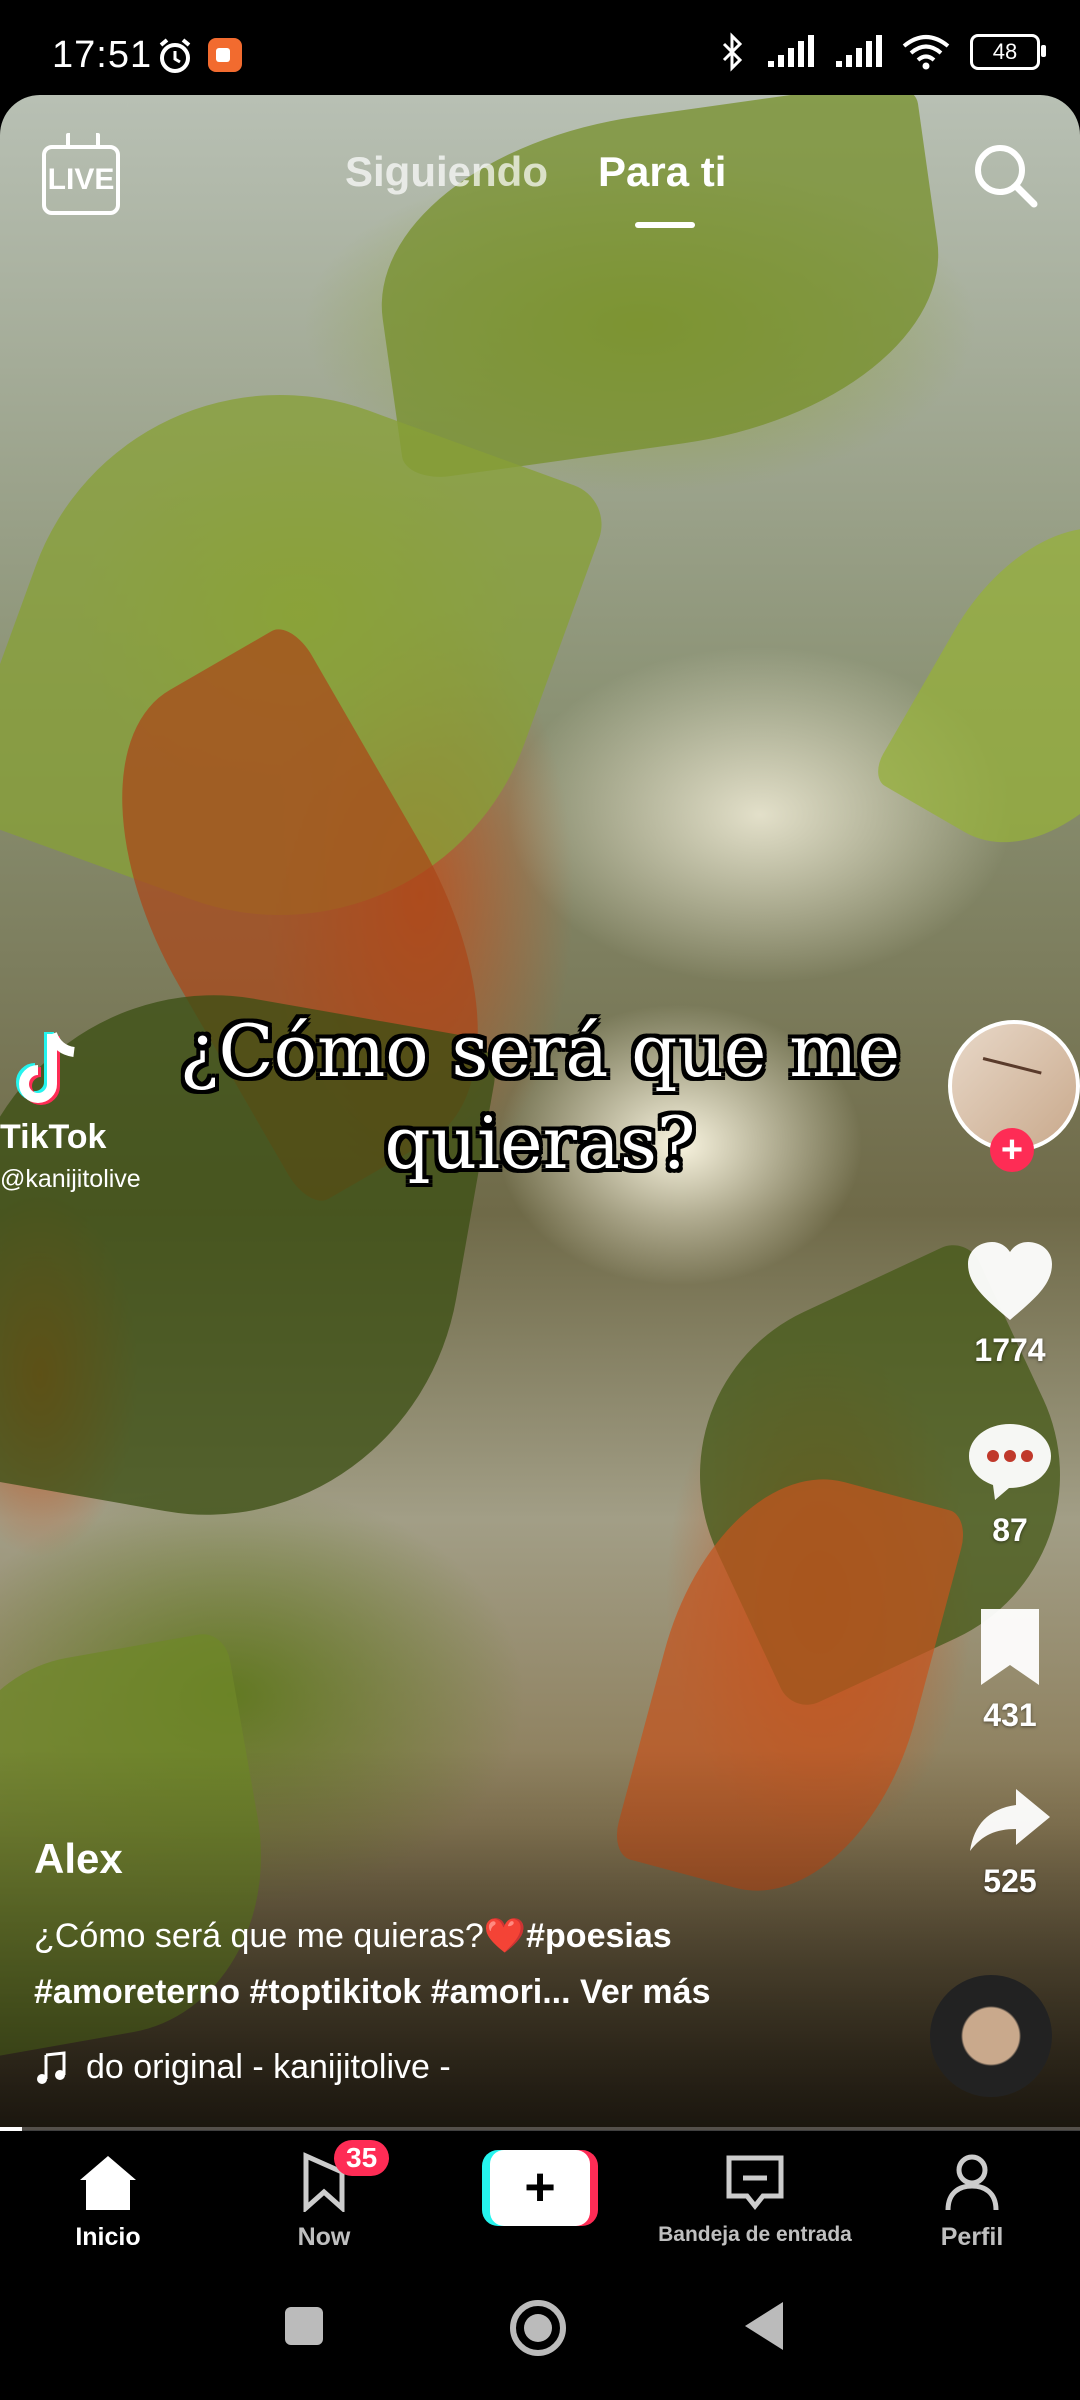 This screenshot has height=2400, width=1080. What do you see at coordinates (1010, 1715) in the screenshot?
I see `save-count: 431` at bounding box center [1010, 1715].